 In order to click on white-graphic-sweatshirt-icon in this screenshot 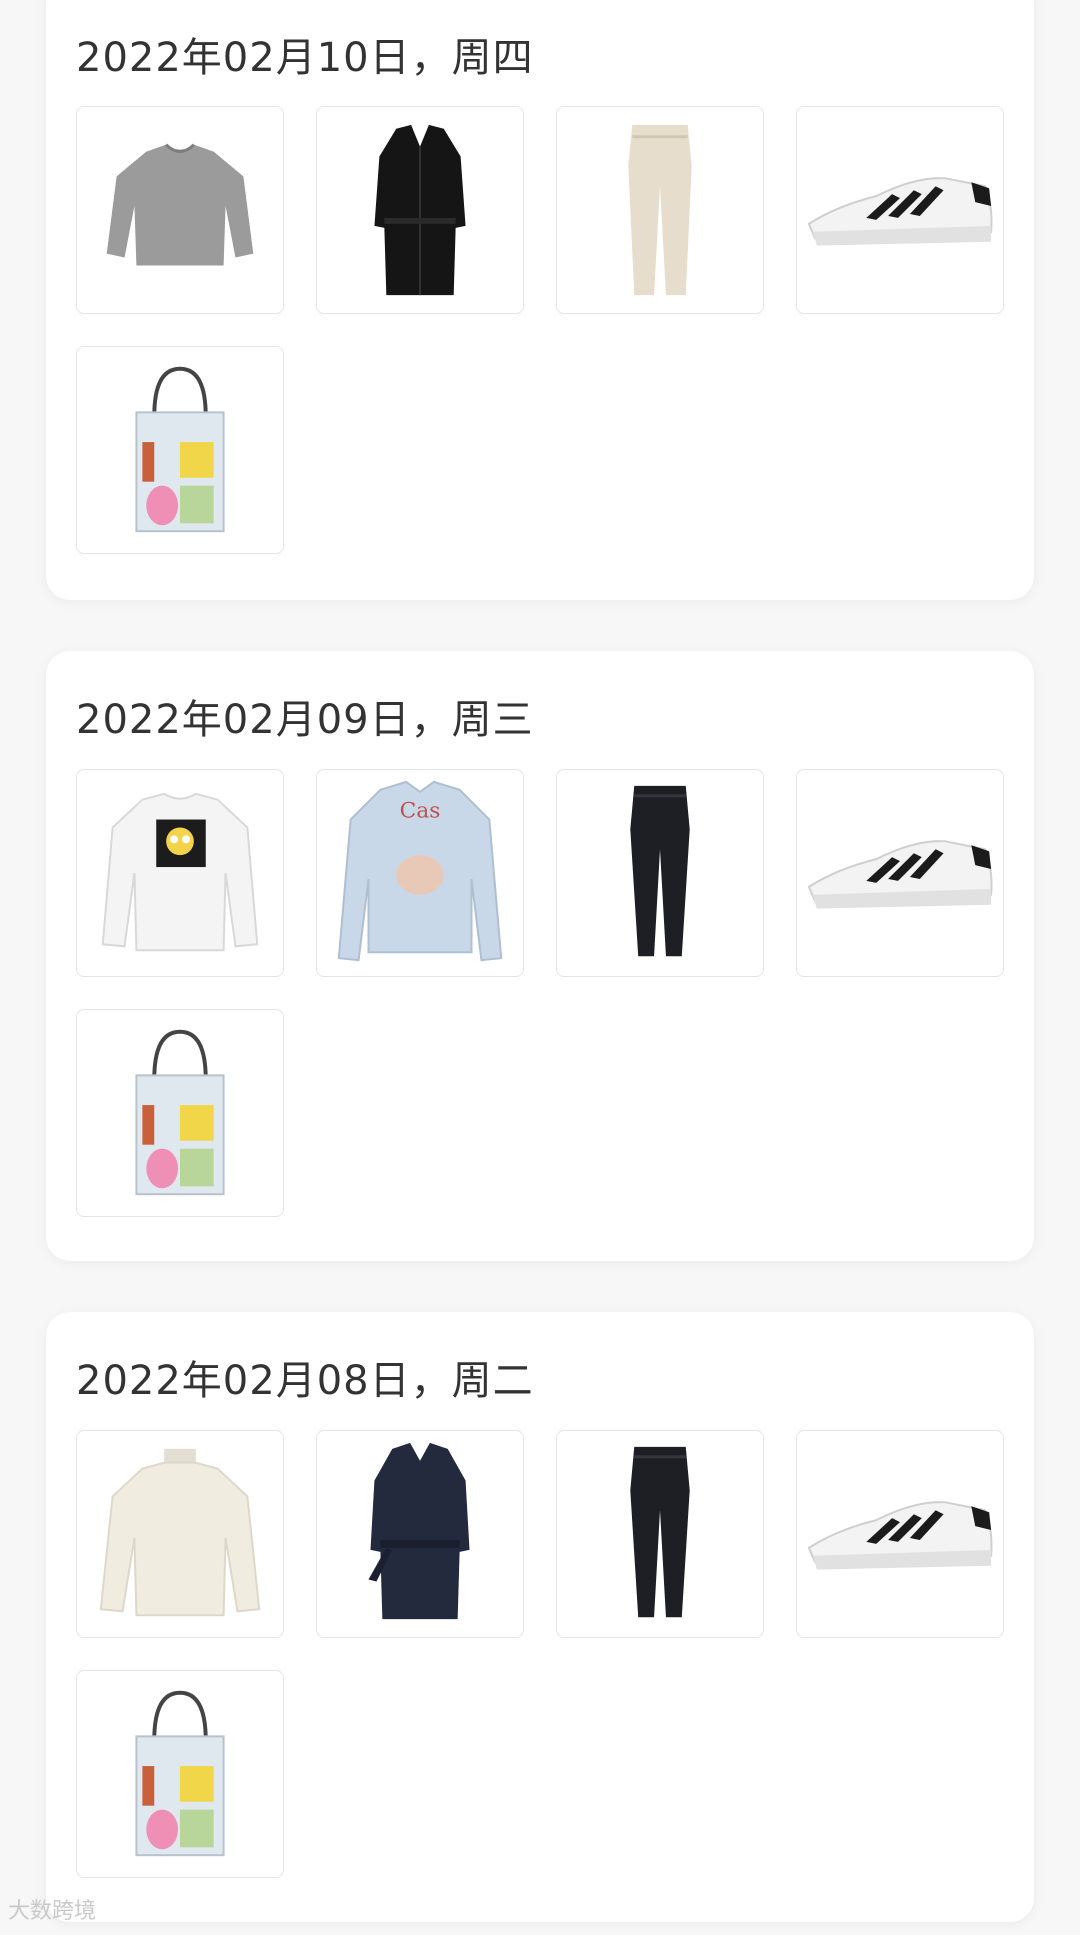, I will do `click(180, 872)`.